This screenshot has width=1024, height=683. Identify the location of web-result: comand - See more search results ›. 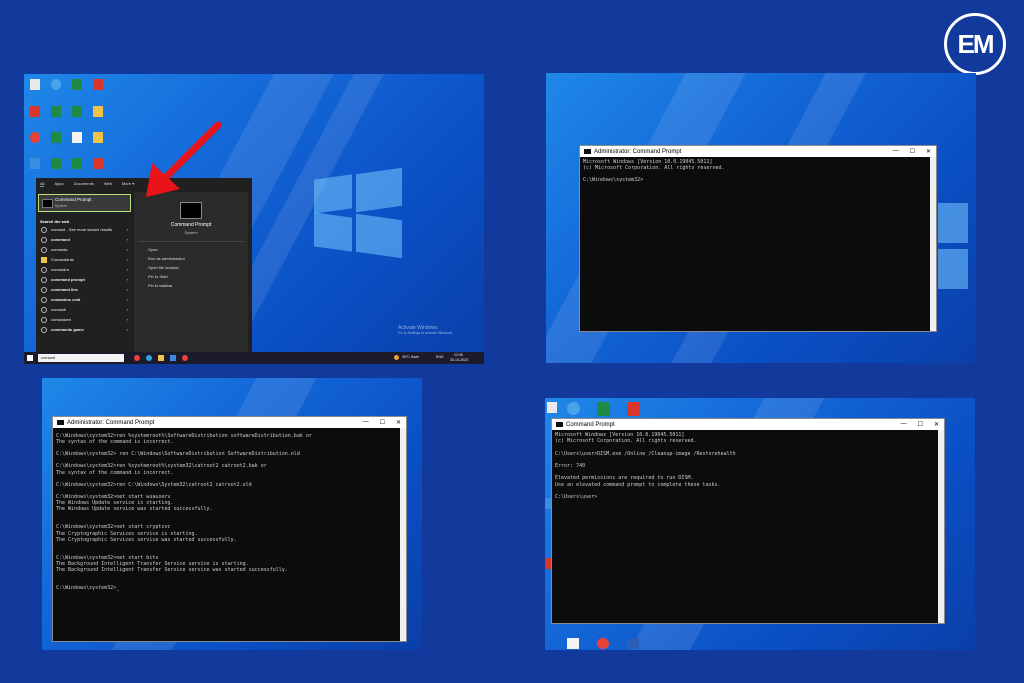
(84, 229).